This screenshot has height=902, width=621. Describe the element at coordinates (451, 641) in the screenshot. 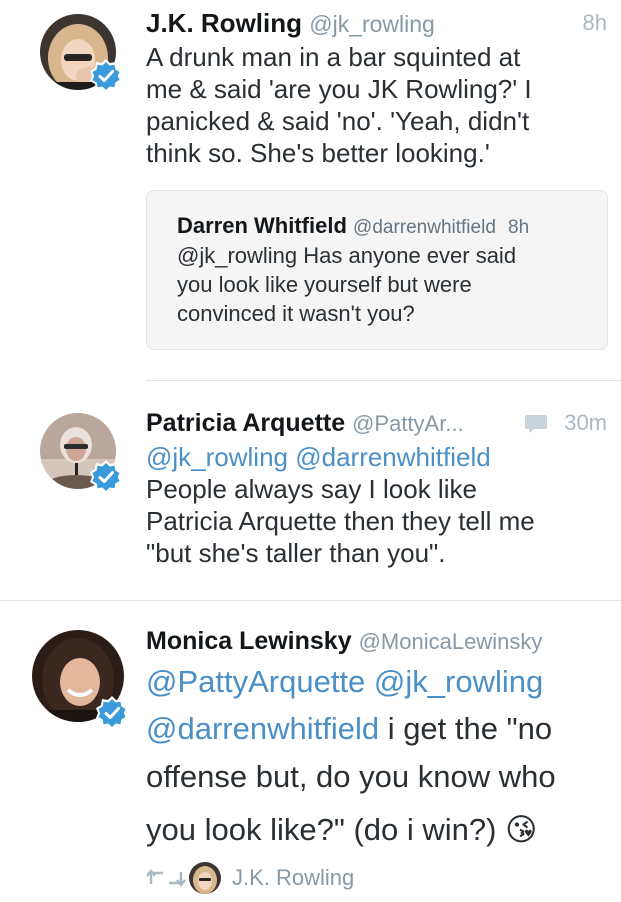

I see `author-handle: @MonicaLewinsky` at that location.